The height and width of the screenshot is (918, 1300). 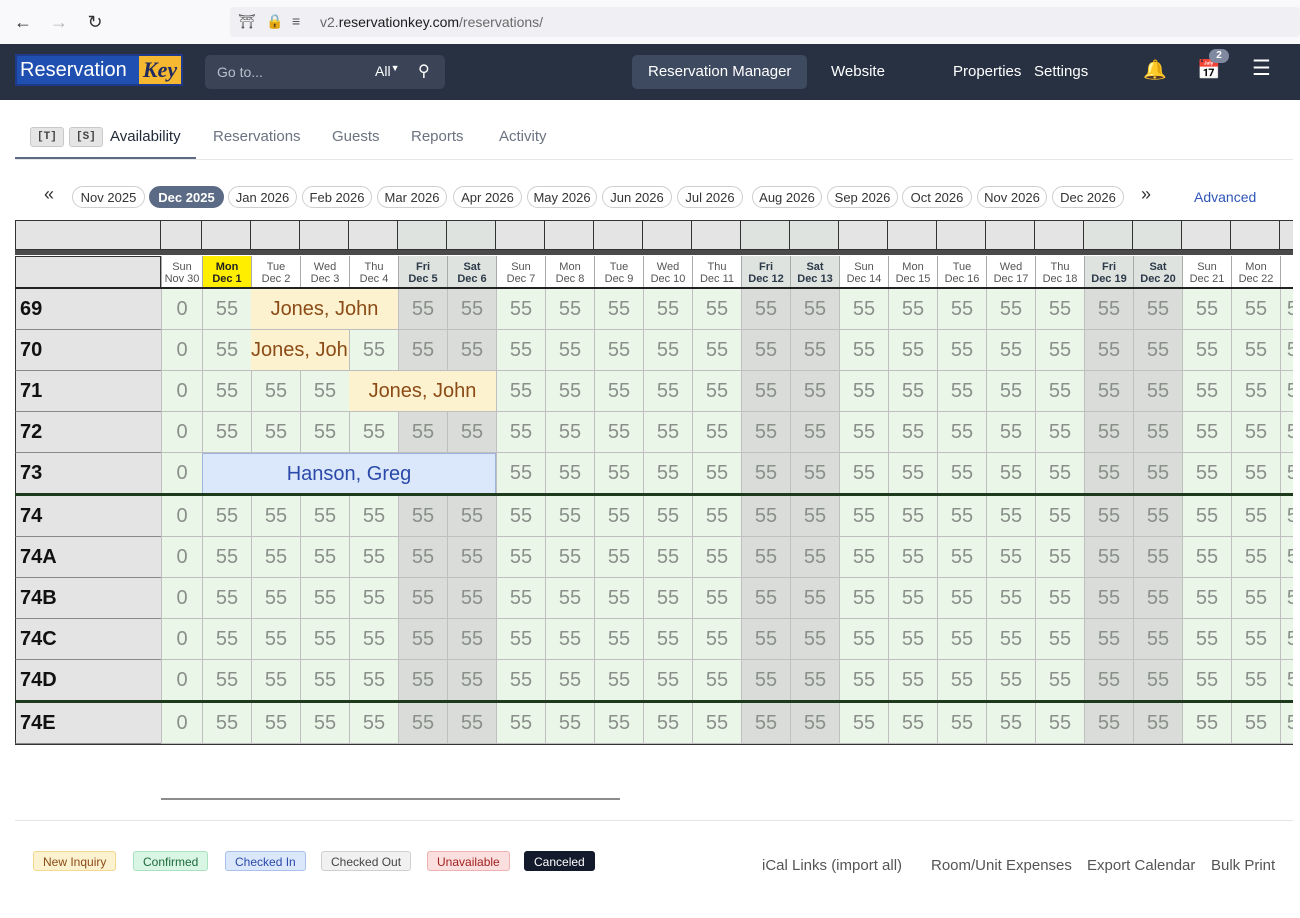 What do you see at coordinates (412, 197) in the screenshot?
I see `month-mar-2026: Mar 2026` at bounding box center [412, 197].